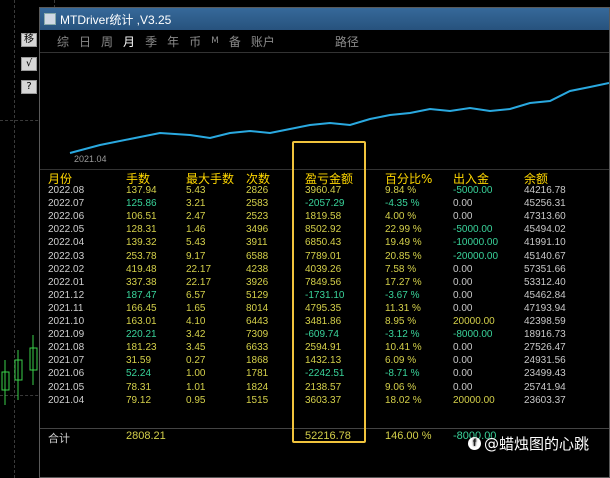 The width and height of the screenshot is (610, 478). Describe the element at coordinates (141, 190) in the screenshot. I see `cell-lots: 137.94` at that location.